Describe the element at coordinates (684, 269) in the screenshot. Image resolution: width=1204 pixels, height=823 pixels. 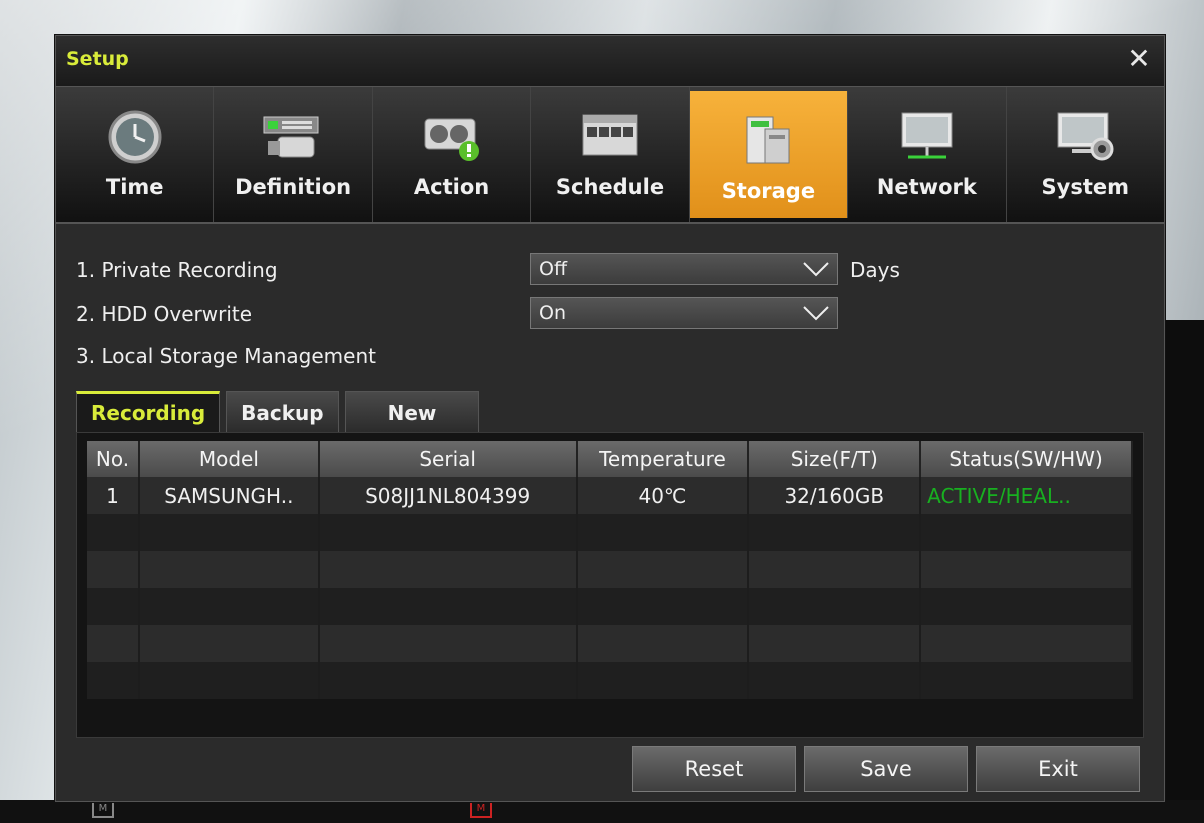
I see `private-recording-select: Off` at that location.